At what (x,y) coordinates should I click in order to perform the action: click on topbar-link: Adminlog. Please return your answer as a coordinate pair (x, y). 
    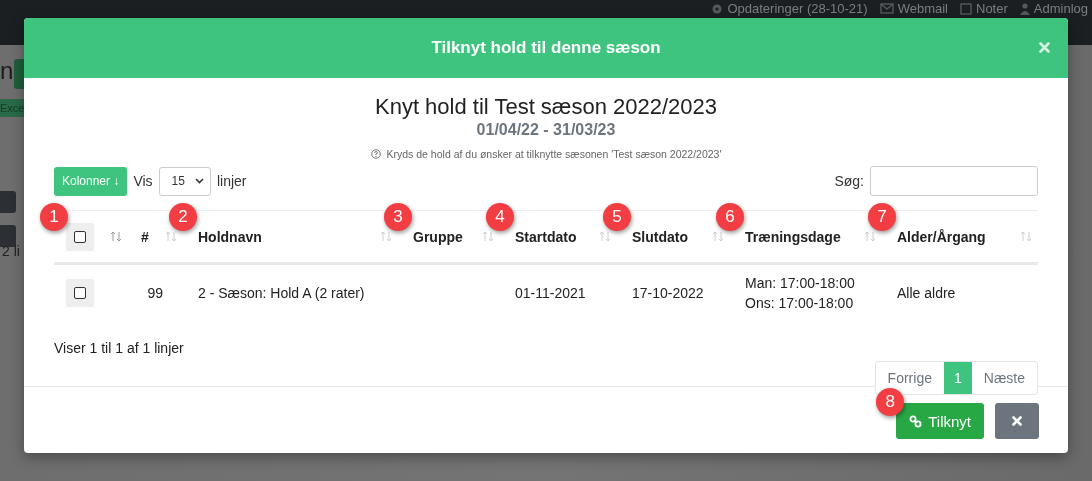
    Looking at the image, I should click on (1060, 8).